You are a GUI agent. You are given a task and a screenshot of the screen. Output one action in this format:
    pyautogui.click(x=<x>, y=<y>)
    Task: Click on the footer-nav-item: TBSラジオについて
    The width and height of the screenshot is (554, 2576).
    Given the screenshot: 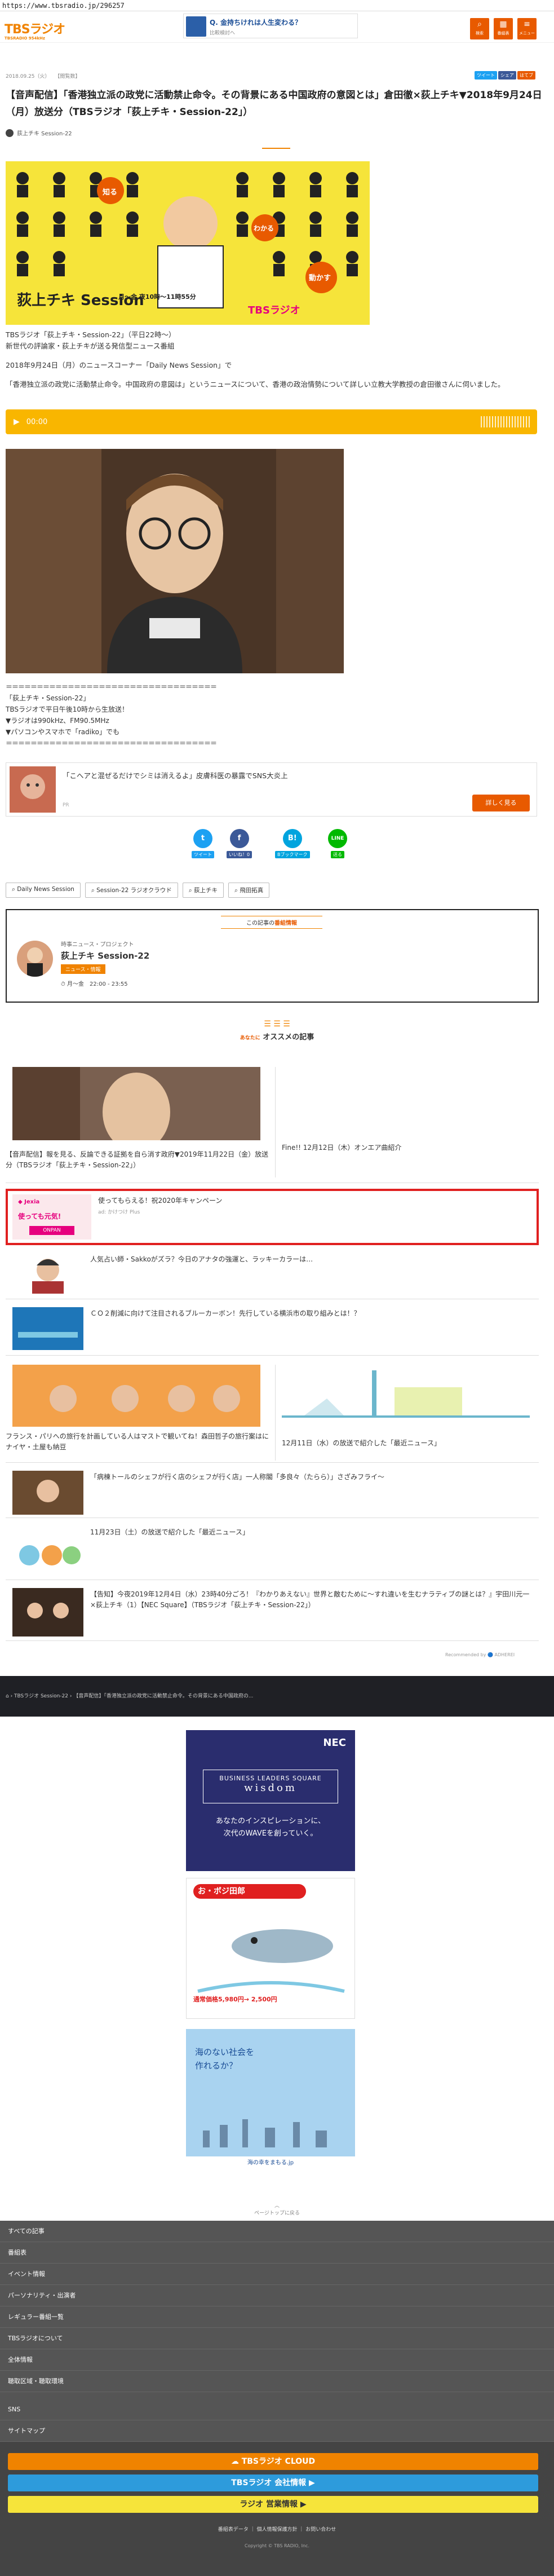 What is the action you would take?
    pyautogui.click(x=277, y=2338)
    